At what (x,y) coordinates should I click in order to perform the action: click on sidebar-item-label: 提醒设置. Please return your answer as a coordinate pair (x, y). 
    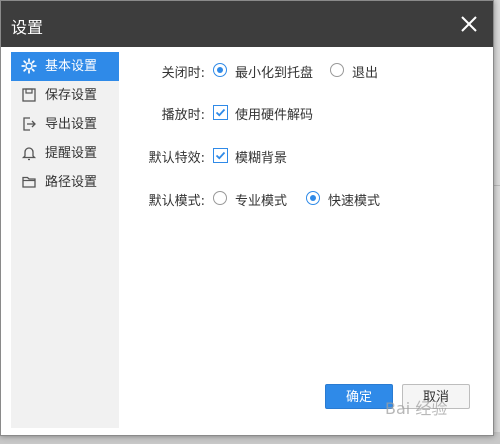
    Looking at the image, I should click on (71, 153).